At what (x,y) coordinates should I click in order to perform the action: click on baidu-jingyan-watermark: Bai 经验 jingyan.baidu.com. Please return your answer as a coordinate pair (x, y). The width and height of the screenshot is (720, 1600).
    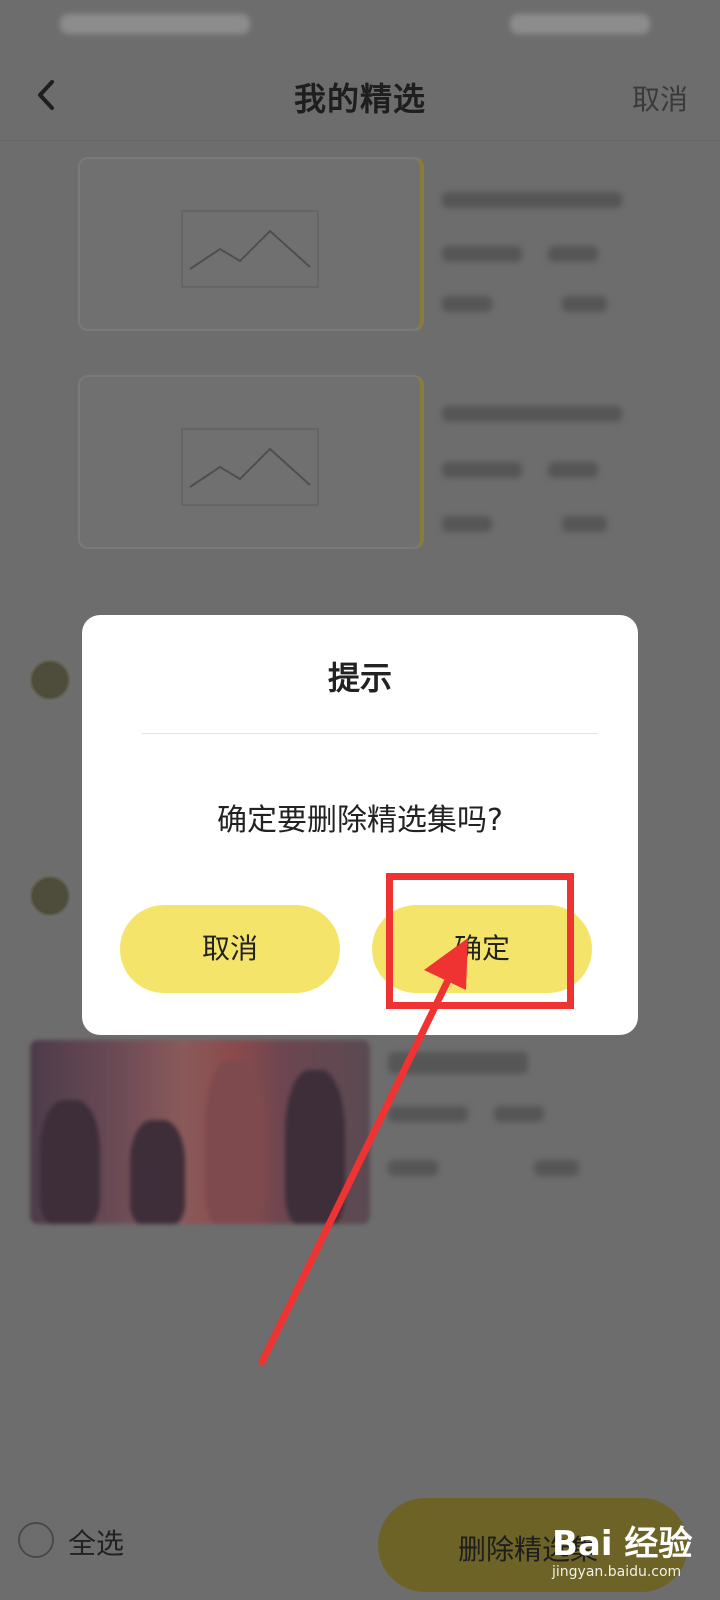
    Looking at the image, I should click on (636, 1550).